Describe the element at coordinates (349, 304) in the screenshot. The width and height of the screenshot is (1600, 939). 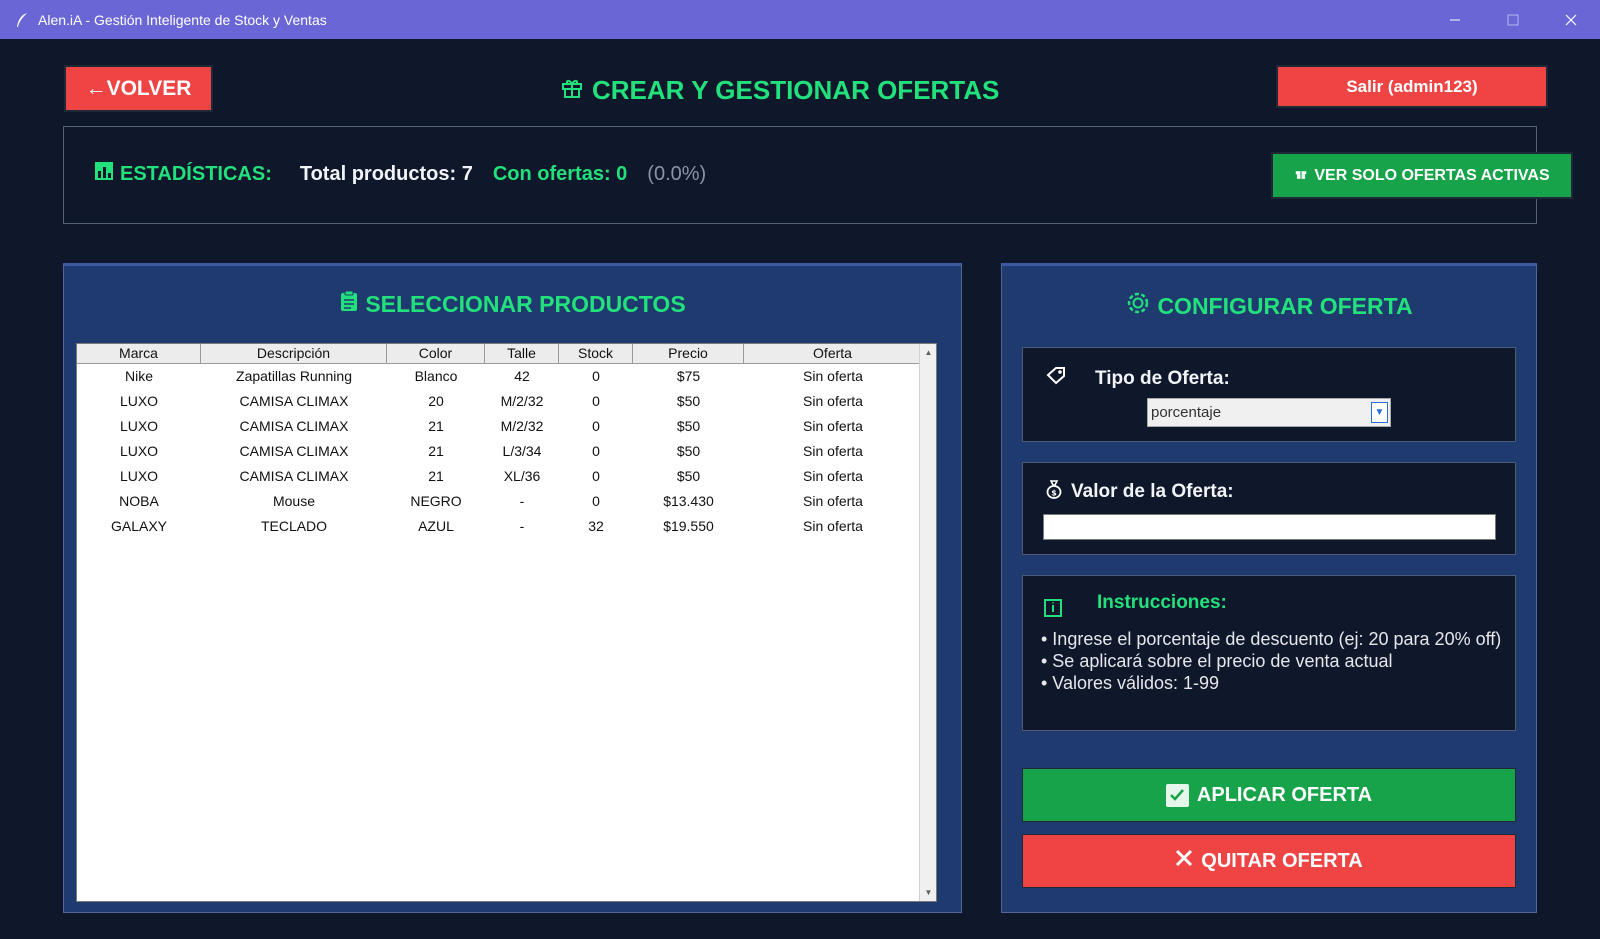
I see `clipboard-icon` at that location.